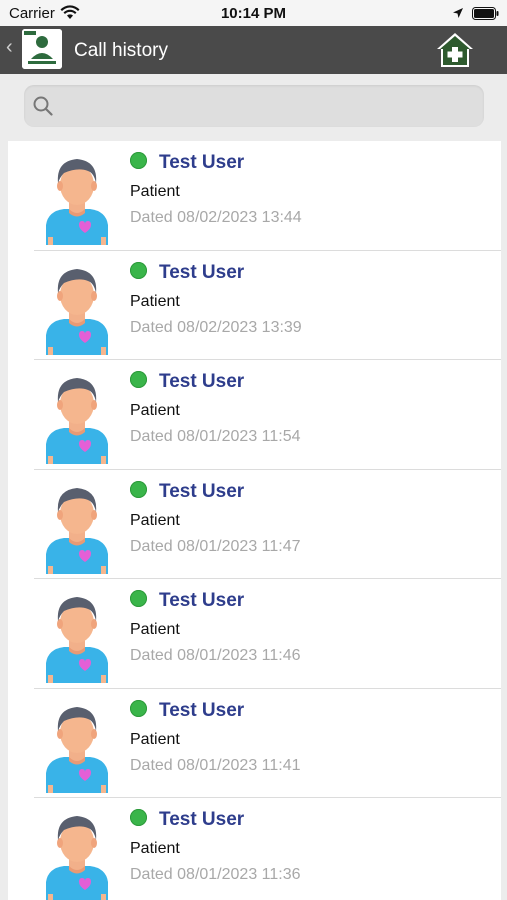 The width and height of the screenshot is (507, 900). What do you see at coordinates (254, 525) in the screenshot?
I see `call-row: Test User Patient Dated 08/01/2023 11:47` at bounding box center [254, 525].